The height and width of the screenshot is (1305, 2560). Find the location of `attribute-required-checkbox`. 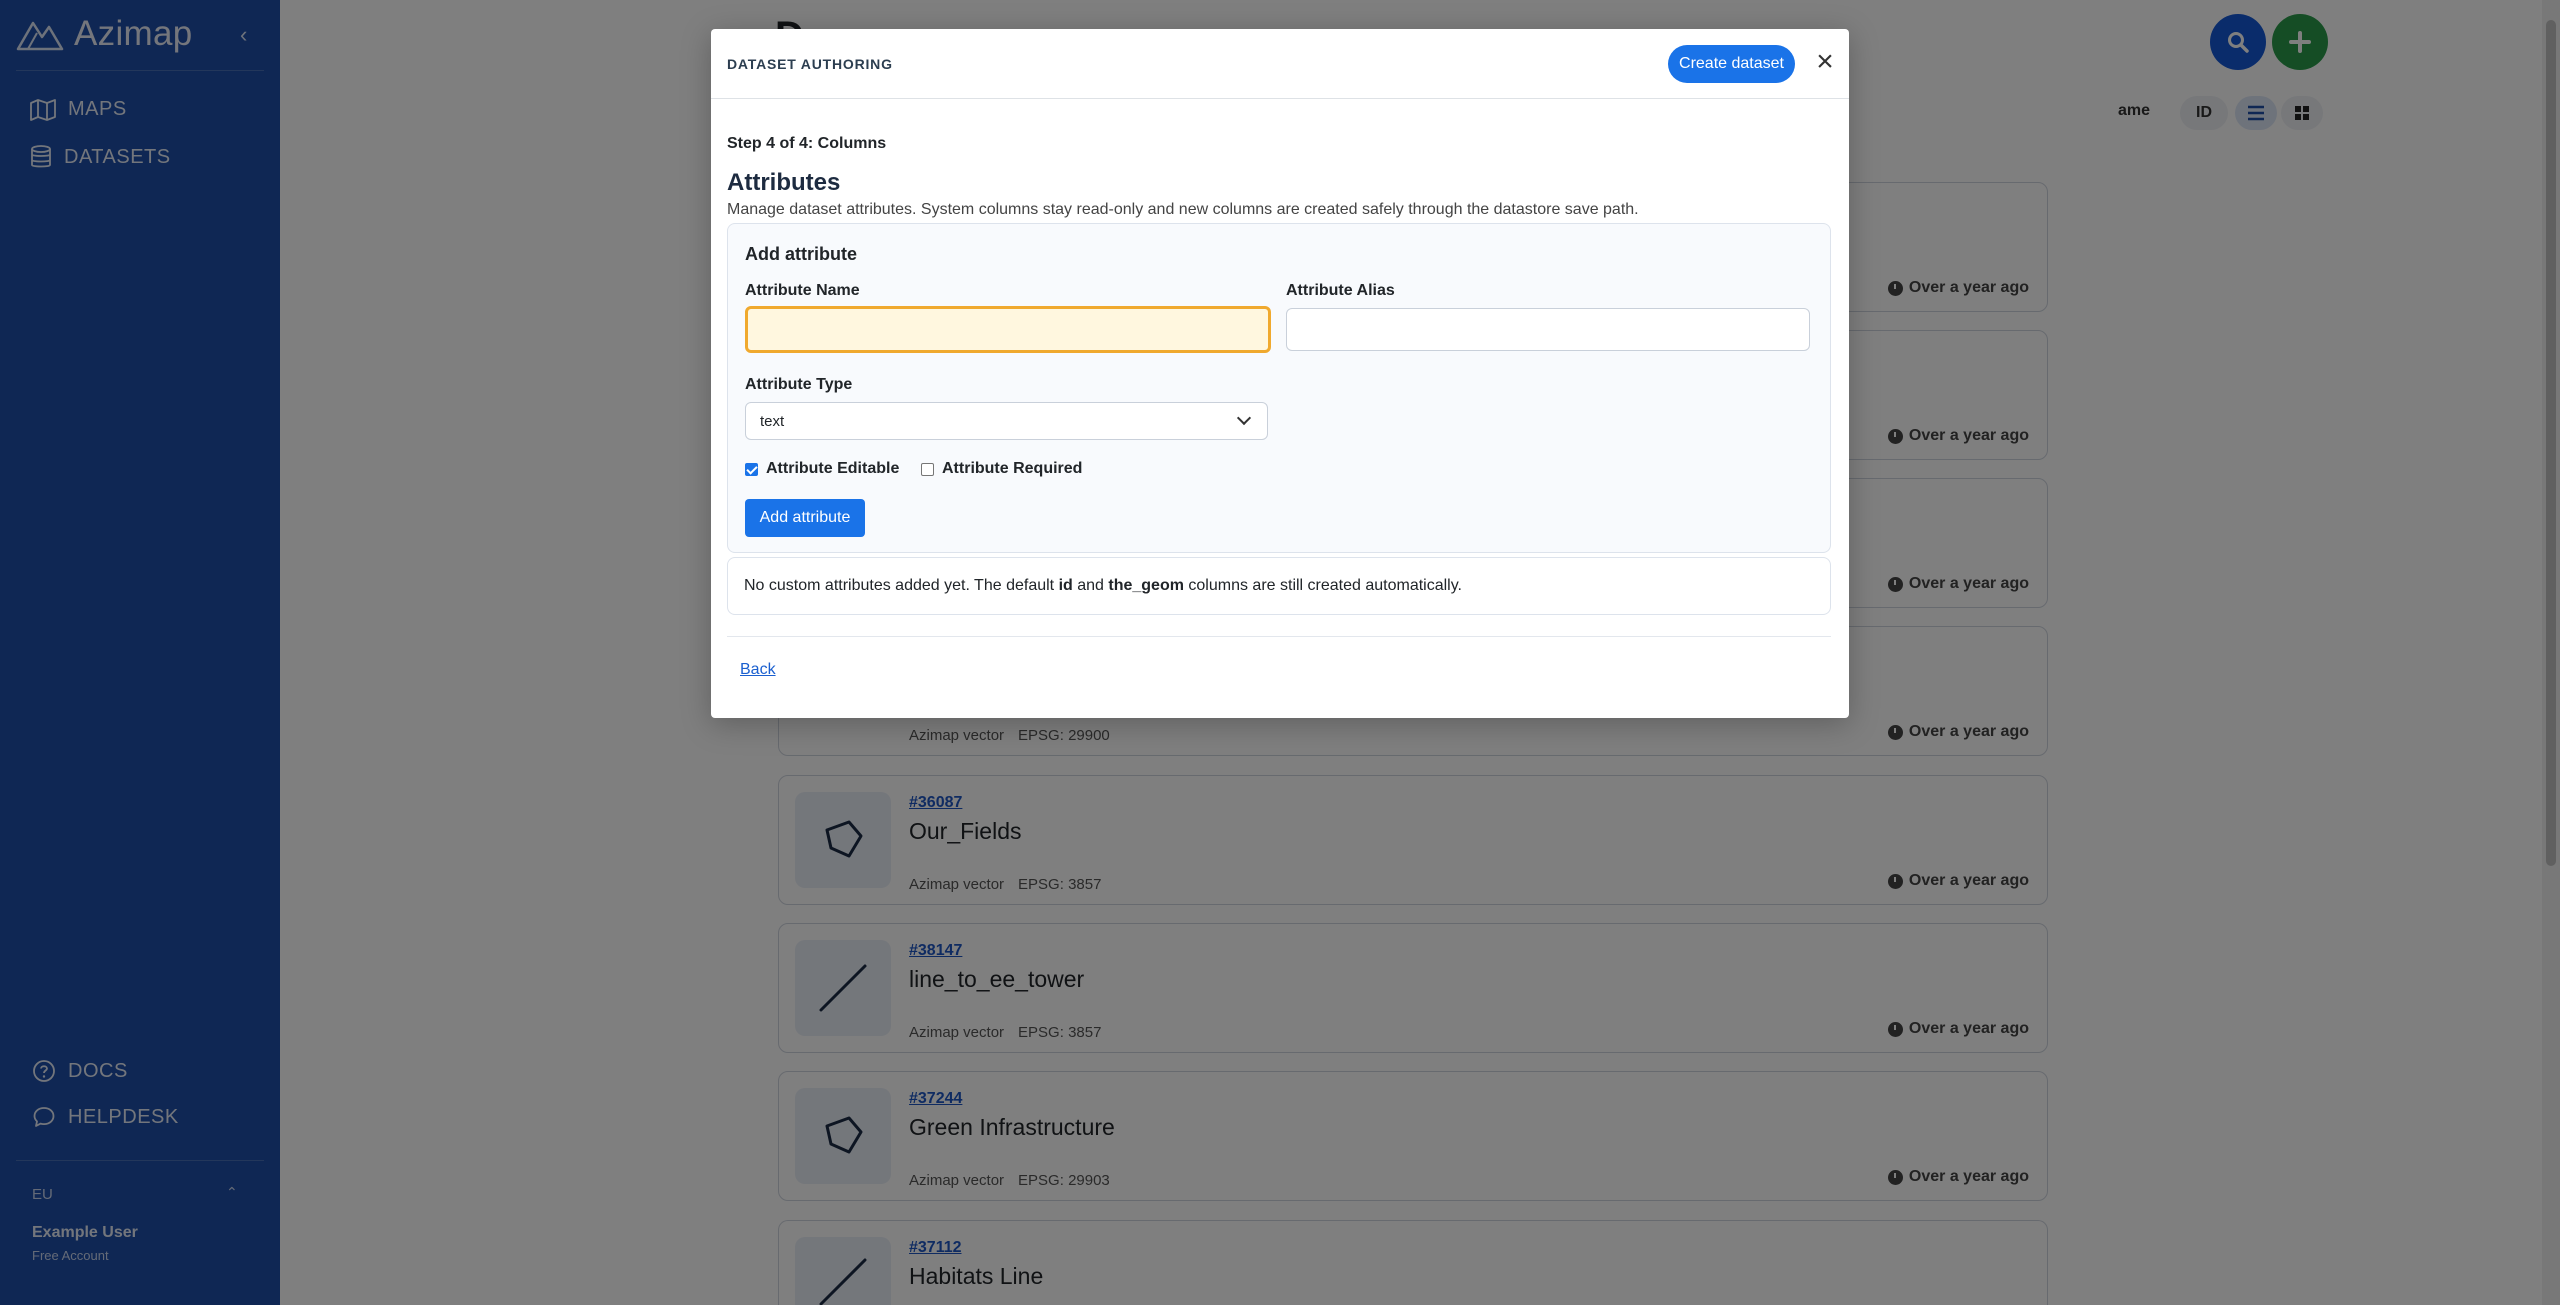

attribute-required-checkbox is located at coordinates (927, 469).